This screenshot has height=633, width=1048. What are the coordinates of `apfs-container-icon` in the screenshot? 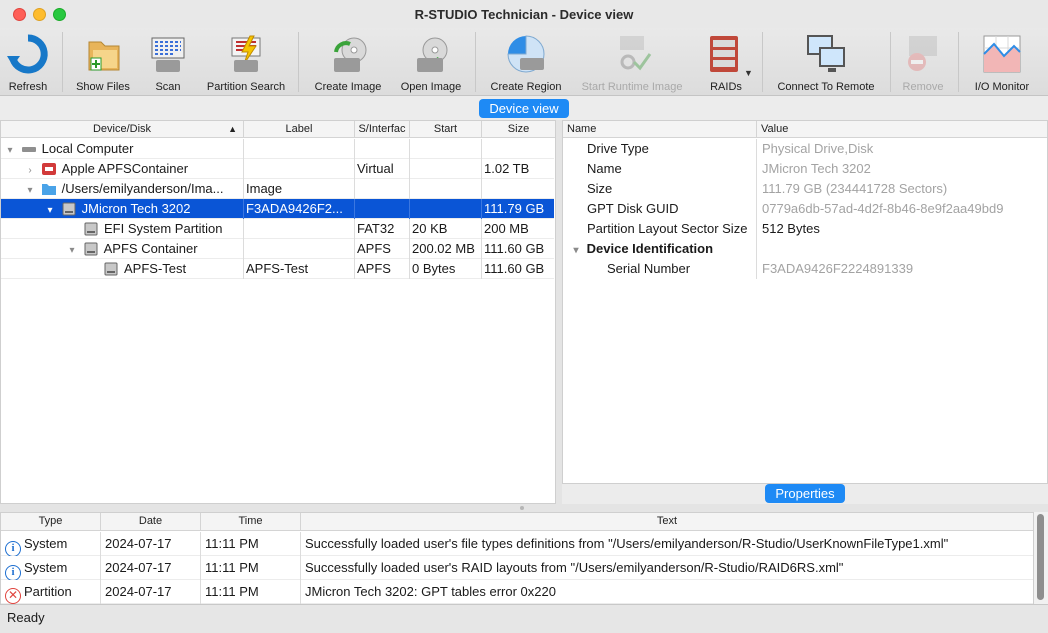 It's located at (48, 169).